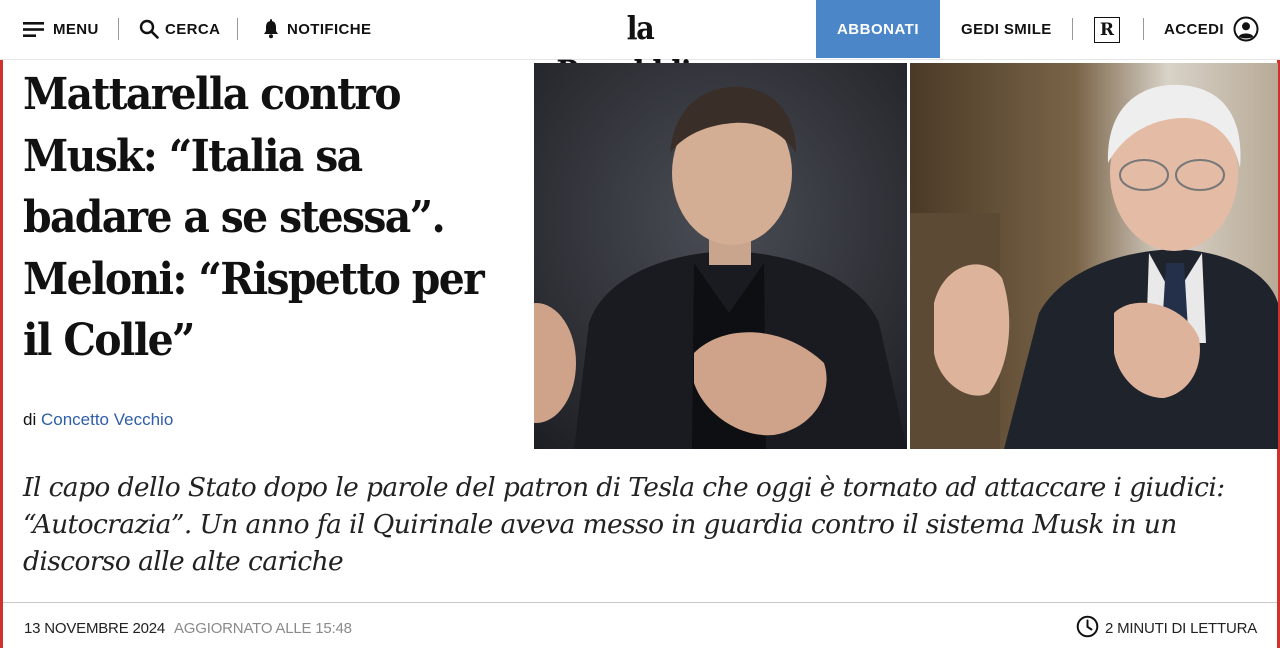 This screenshot has width=1280, height=648. Describe the element at coordinates (76, 29) in the screenshot. I see `menu-label: MENU` at that location.